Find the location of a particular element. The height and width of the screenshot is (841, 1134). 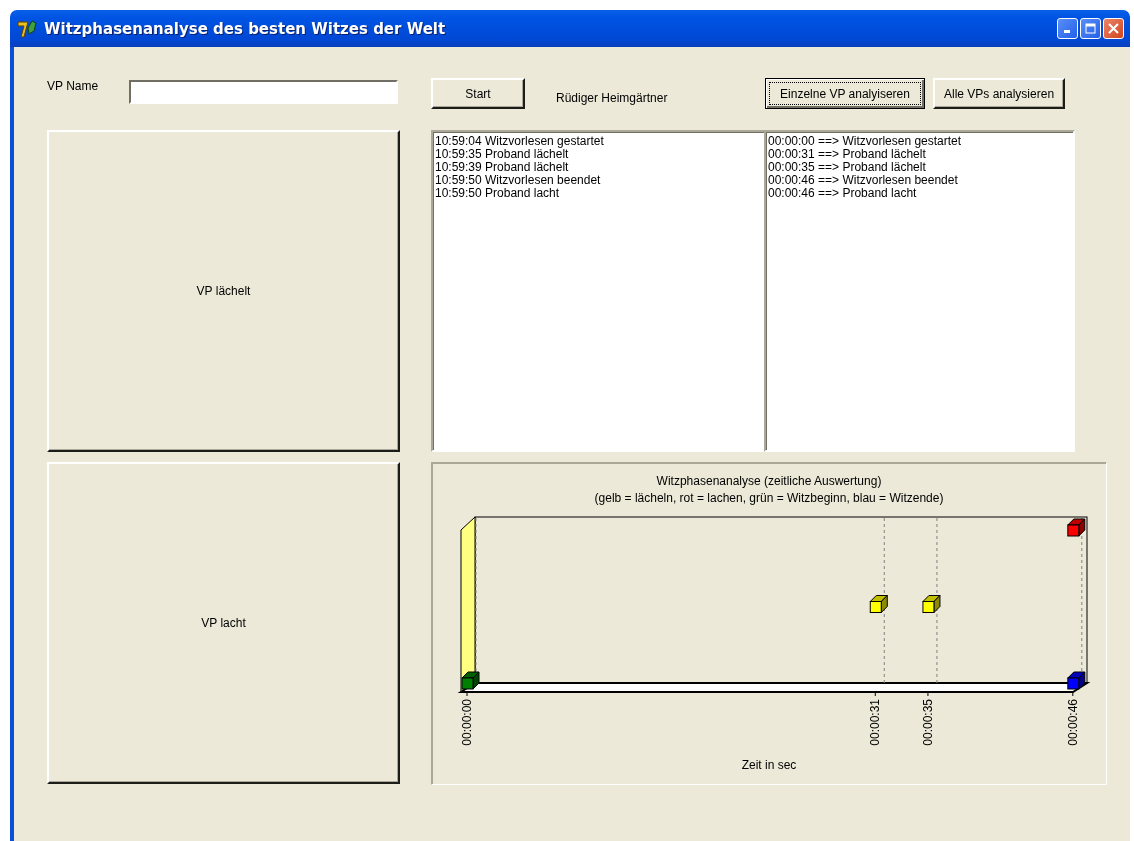

field-label: VP Name is located at coordinates (73, 85).